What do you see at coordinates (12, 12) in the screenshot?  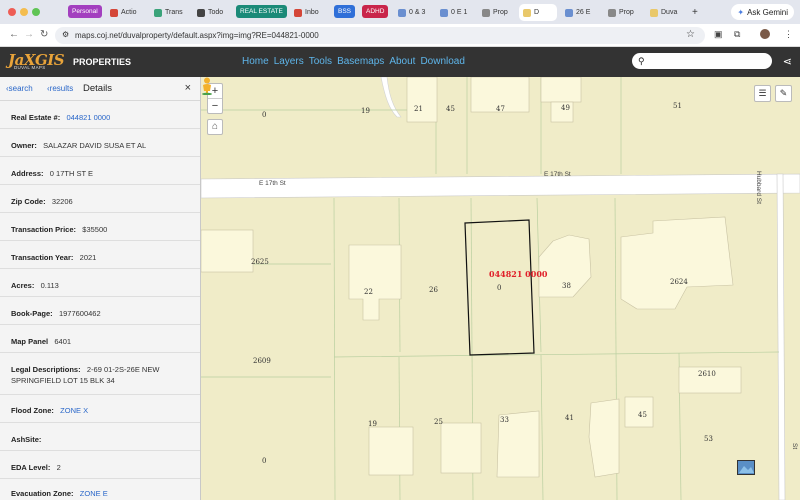 I see `close-window-button` at bounding box center [12, 12].